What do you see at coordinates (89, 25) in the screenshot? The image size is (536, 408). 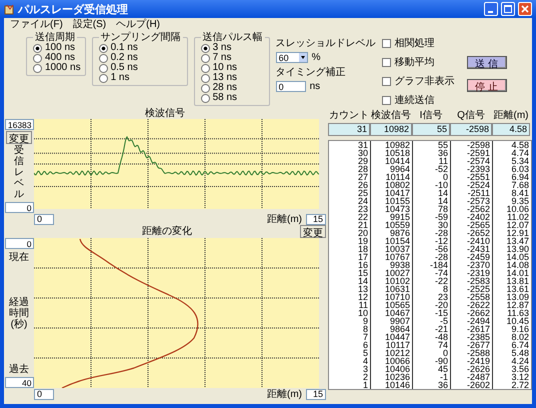 I see `menu-item: 設定(S)` at bounding box center [89, 25].